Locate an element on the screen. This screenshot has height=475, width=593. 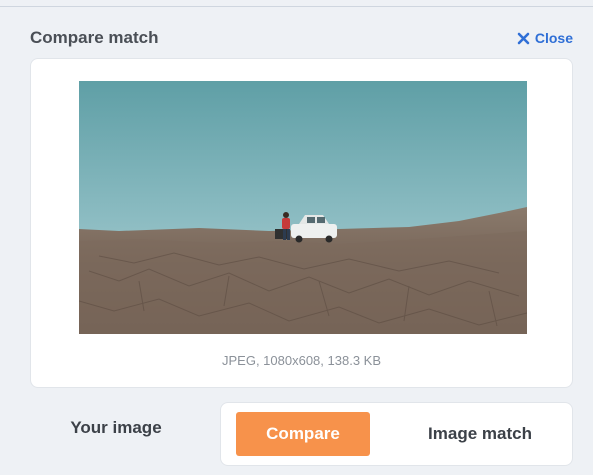
compare-toggle-group: Compare Image match is located at coordinates (396, 434).